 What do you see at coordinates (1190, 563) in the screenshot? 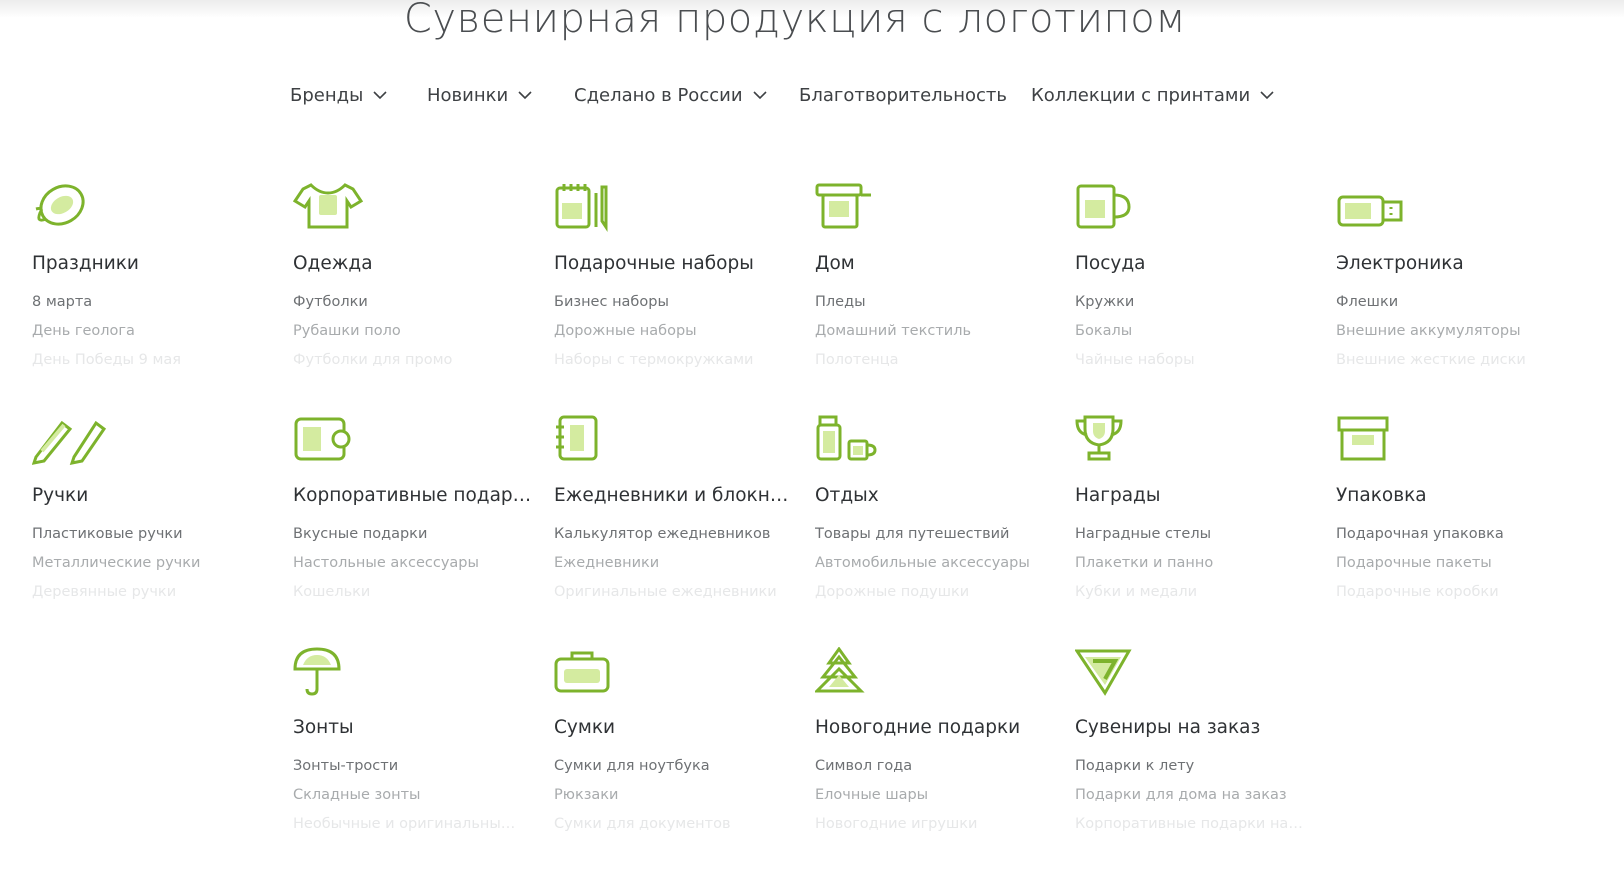
I see `subcategory-link: Плакетки и панно` at bounding box center [1190, 563].